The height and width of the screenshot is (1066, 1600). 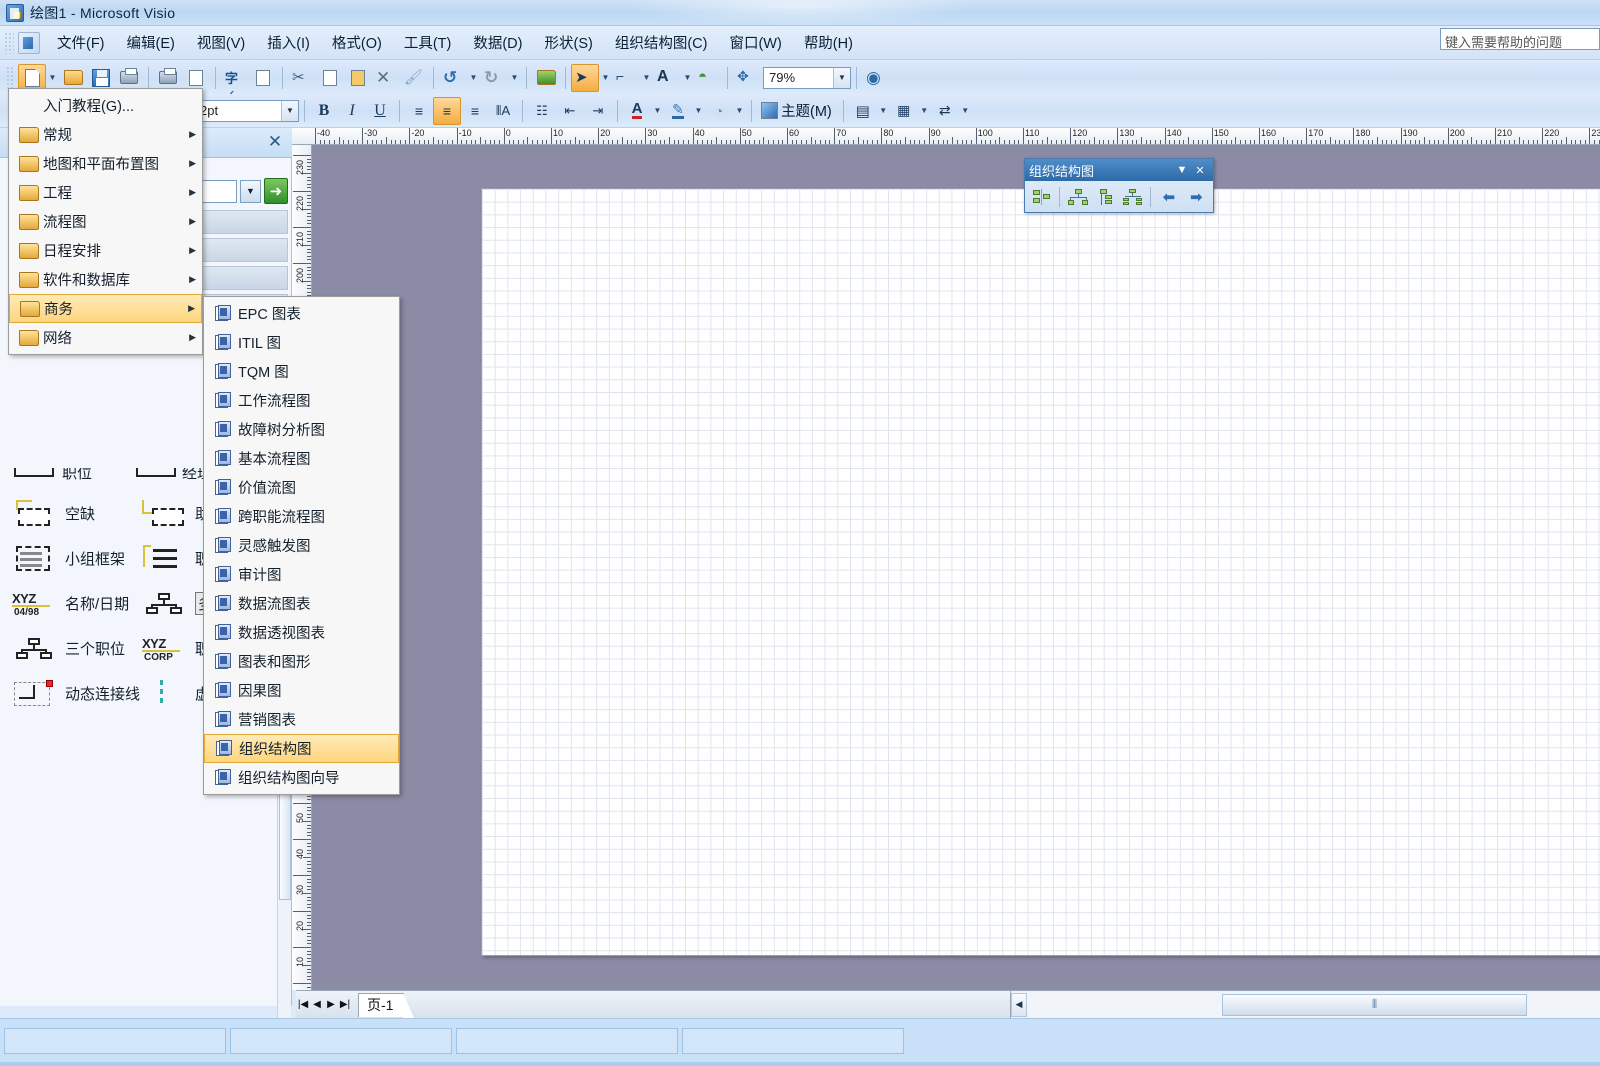 I want to click on line-ends-dropdown-arrow: ▼, so click(x=965, y=111).